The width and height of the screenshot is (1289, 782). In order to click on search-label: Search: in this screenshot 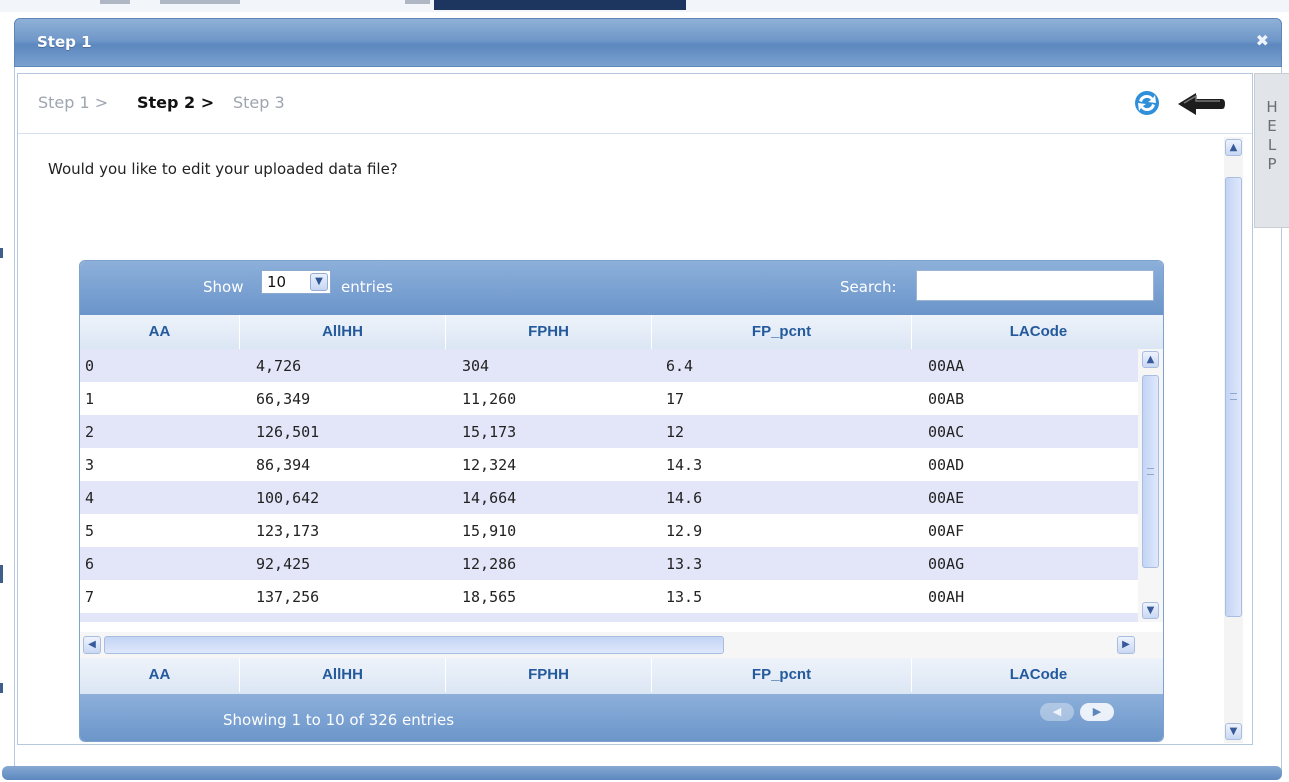, I will do `click(868, 287)`.